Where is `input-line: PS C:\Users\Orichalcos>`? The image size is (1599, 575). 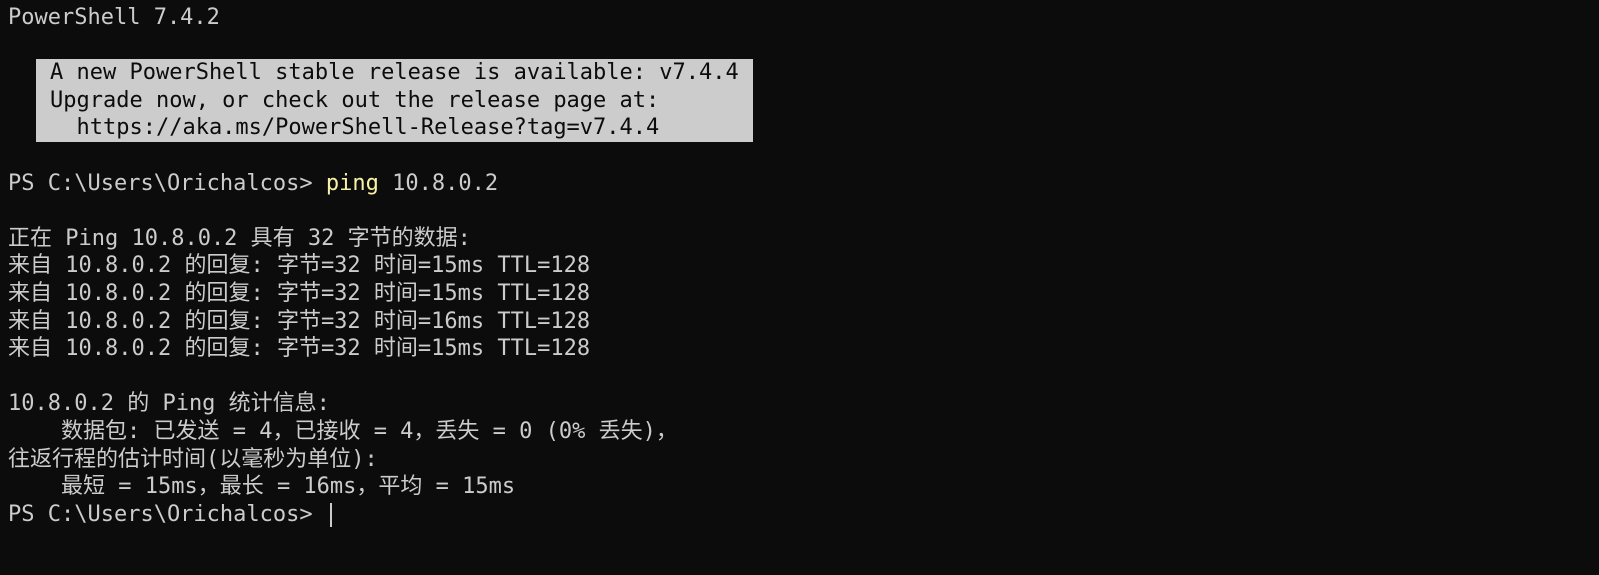
input-line: PS C:\Users\Orichalcos> is located at coordinates (803, 515).